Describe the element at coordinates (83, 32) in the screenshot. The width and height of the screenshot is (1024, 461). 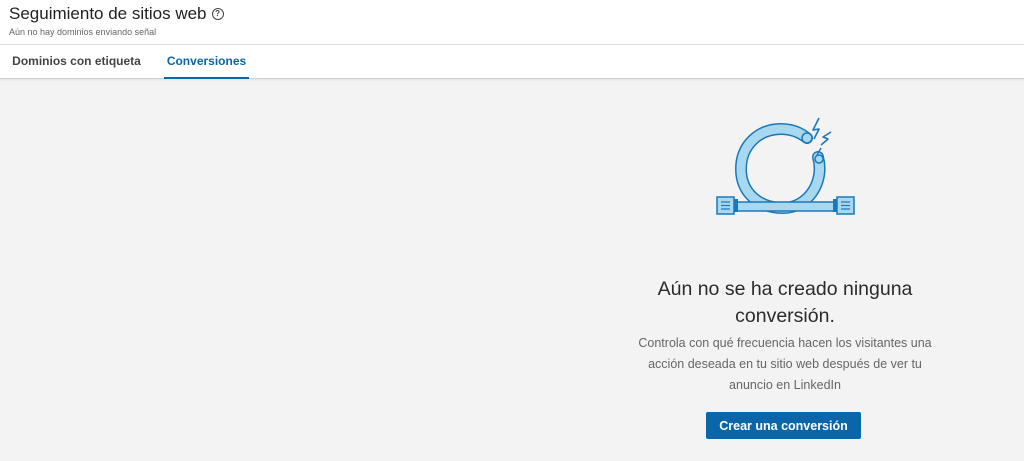
I see `page-subtitle: Aún no hay dominios enviando señal` at that location.